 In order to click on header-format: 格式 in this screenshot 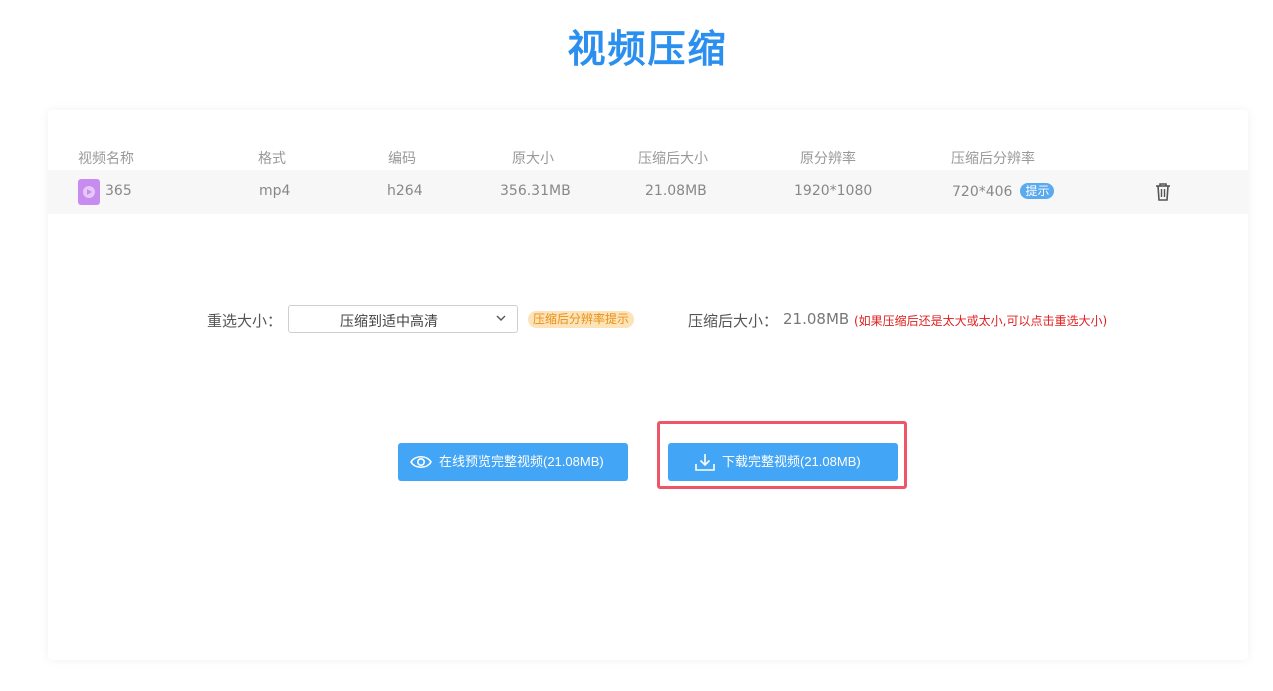, I will do `click(272, 159)`.